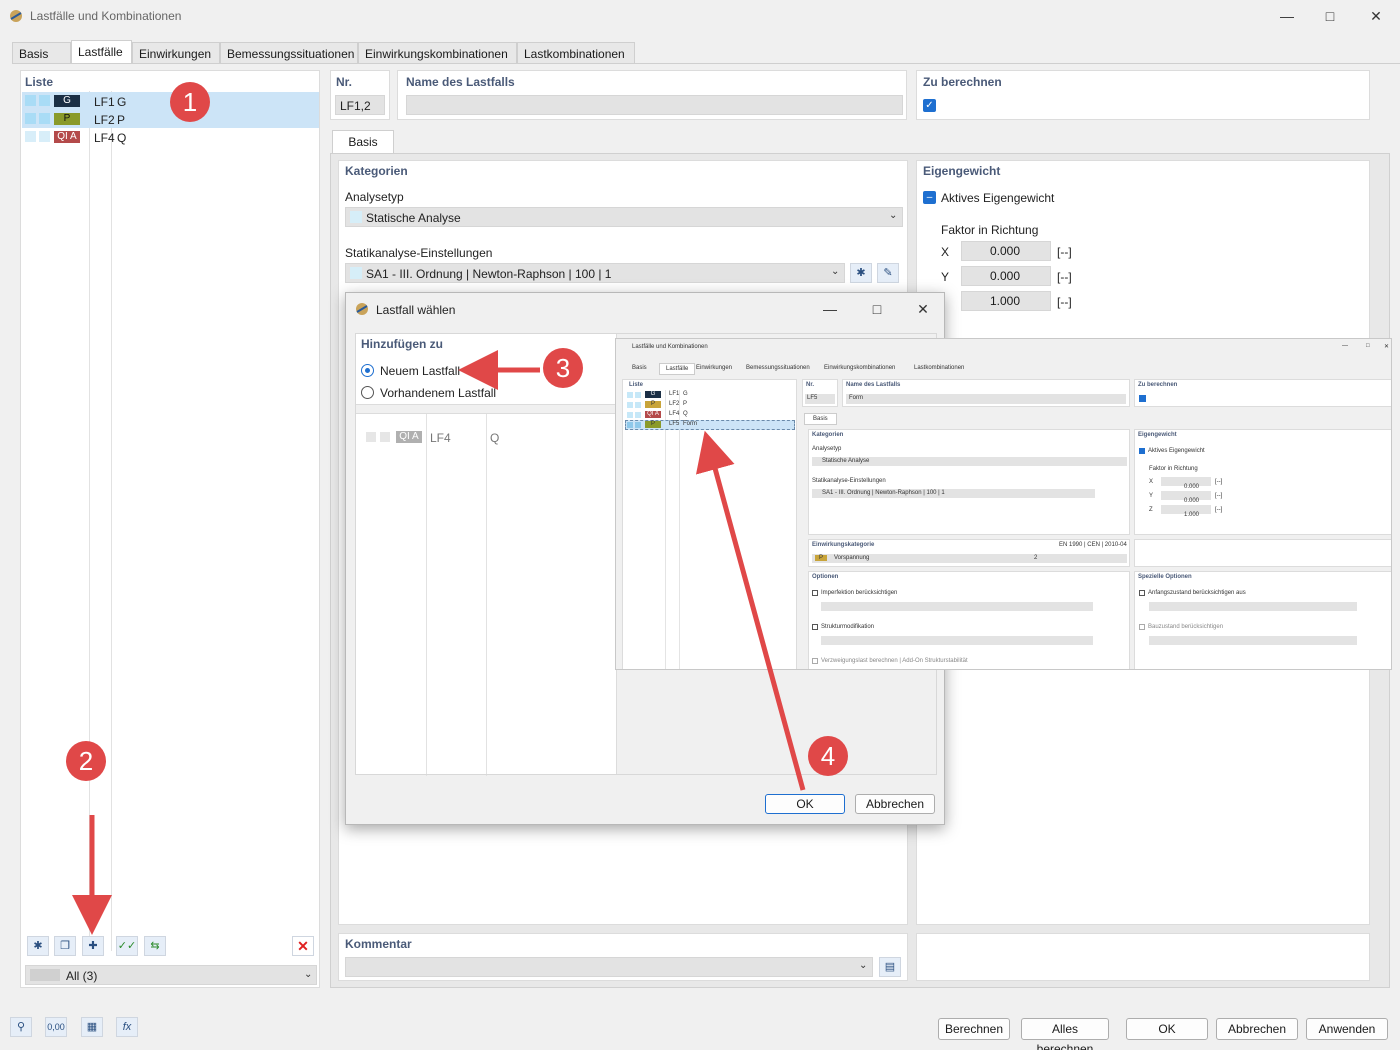  I want to click on callout-2: 2, so click(86, 761).